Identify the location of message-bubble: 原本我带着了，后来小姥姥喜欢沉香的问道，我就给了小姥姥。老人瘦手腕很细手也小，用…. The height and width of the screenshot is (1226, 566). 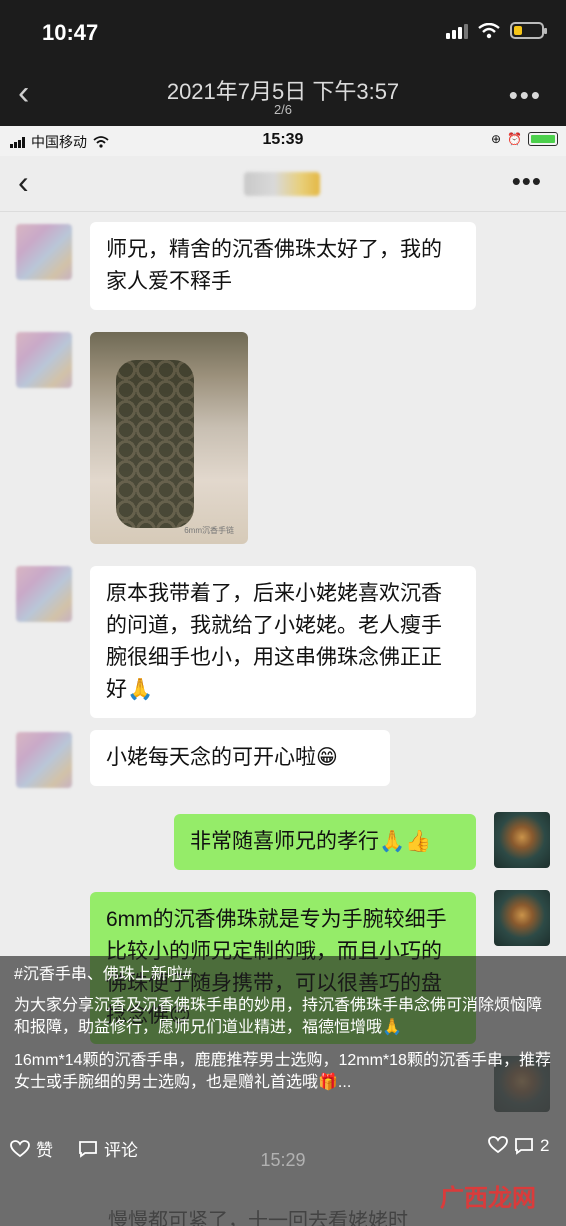
(283, 642).